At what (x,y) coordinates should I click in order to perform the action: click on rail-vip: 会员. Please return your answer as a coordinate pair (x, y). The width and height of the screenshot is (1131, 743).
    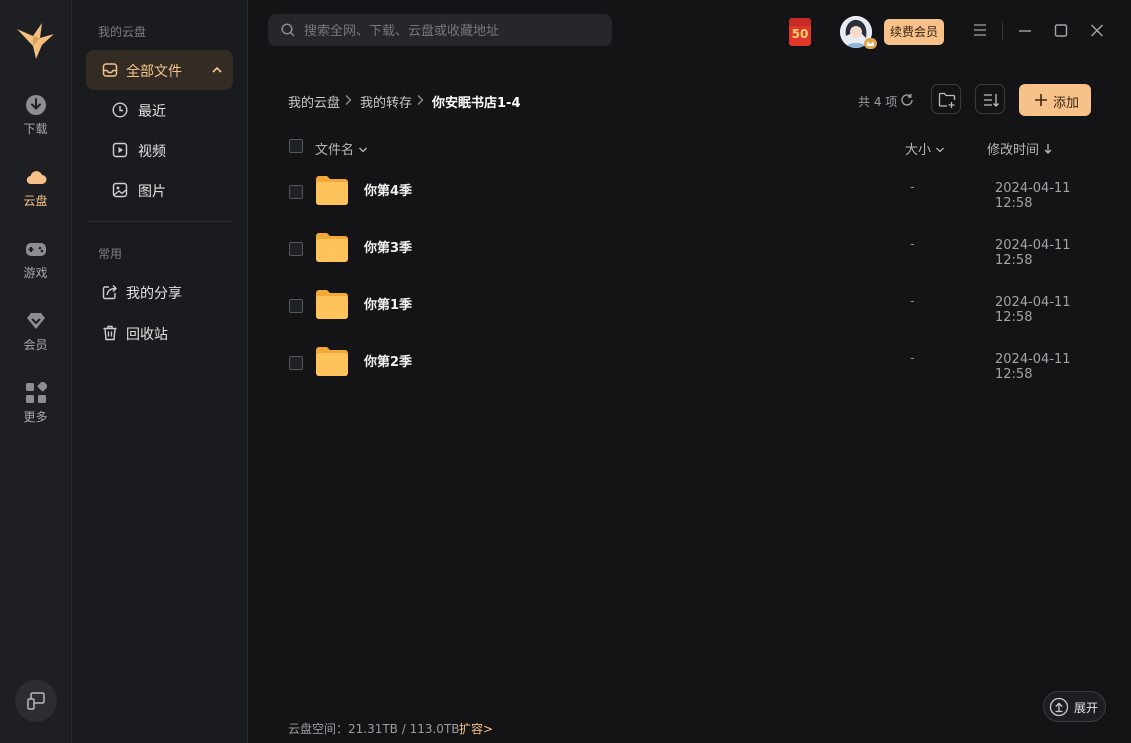
    Looking at the image, I should click on (35, 338).